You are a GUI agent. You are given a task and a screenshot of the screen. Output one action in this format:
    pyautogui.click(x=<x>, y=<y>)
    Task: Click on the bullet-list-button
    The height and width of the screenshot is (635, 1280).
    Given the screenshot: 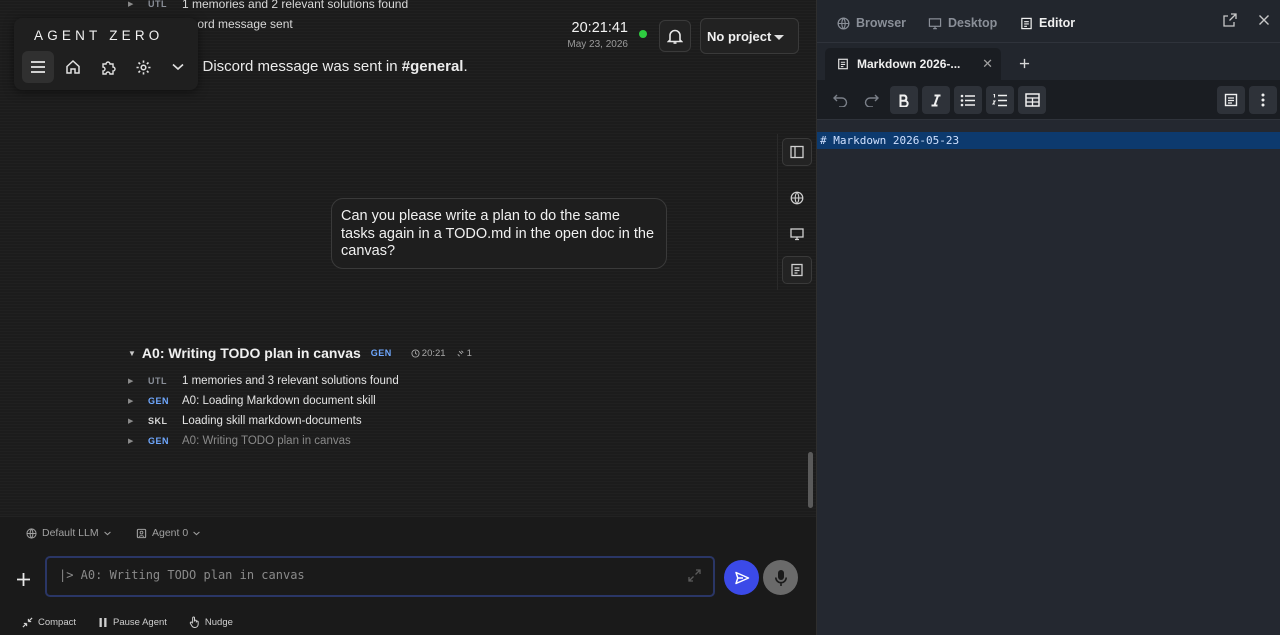 What is the action you would take?
    pyautogui.click(x=968, y=100)
    